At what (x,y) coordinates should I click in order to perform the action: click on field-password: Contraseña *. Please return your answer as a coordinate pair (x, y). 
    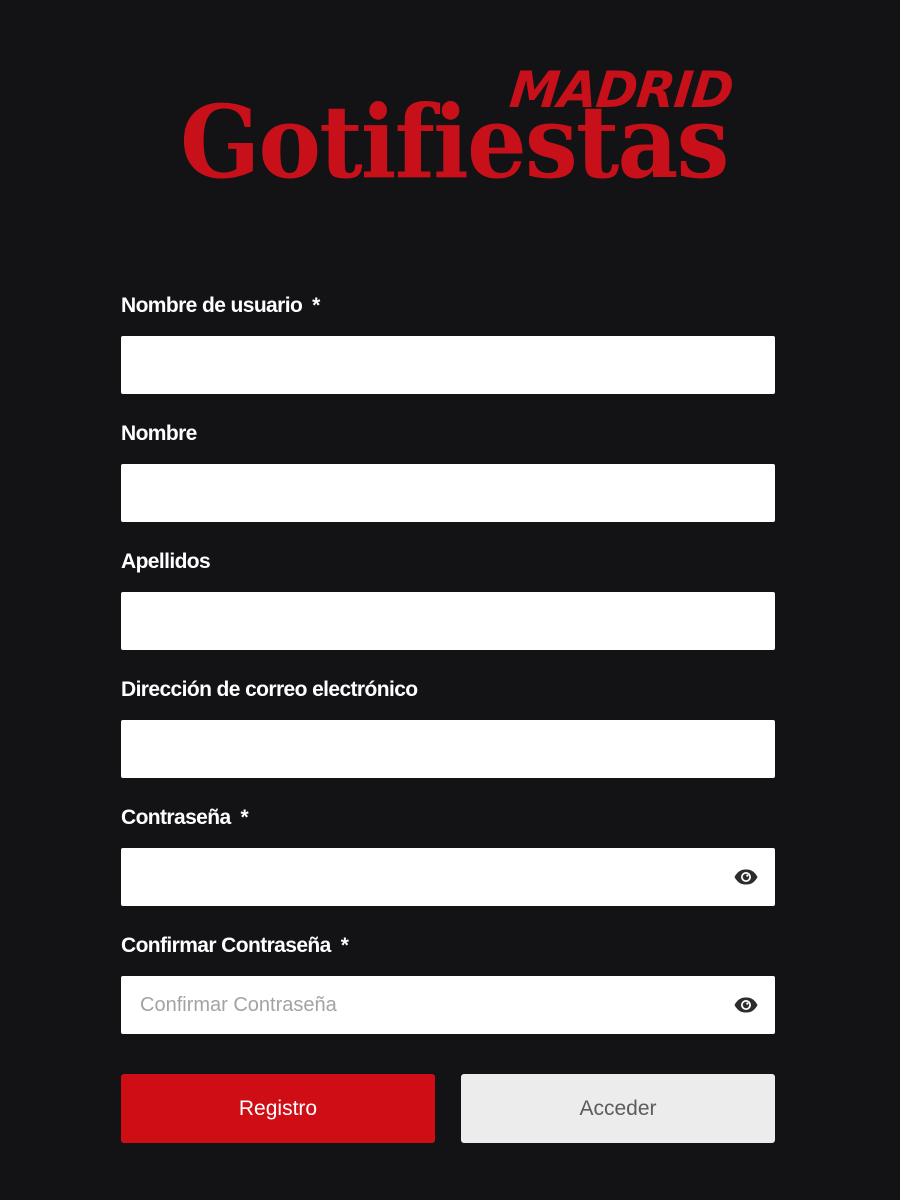
    Looking at the image, I should click on (448, 866).